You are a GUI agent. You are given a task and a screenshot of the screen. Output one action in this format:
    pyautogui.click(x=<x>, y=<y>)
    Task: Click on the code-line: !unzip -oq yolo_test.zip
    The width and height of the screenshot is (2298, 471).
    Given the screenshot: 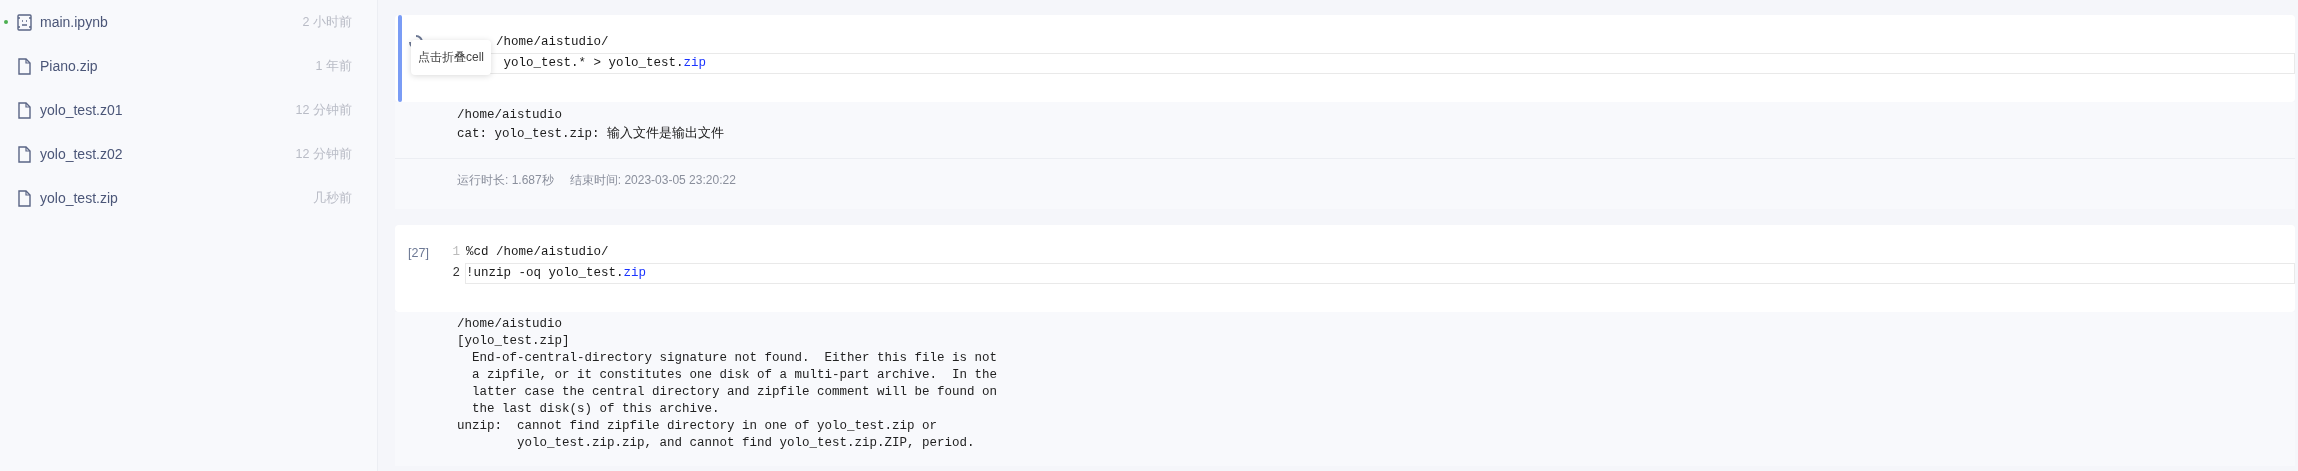 What is the action you would take?
    pyautogui.click(x=556, y=273)
    